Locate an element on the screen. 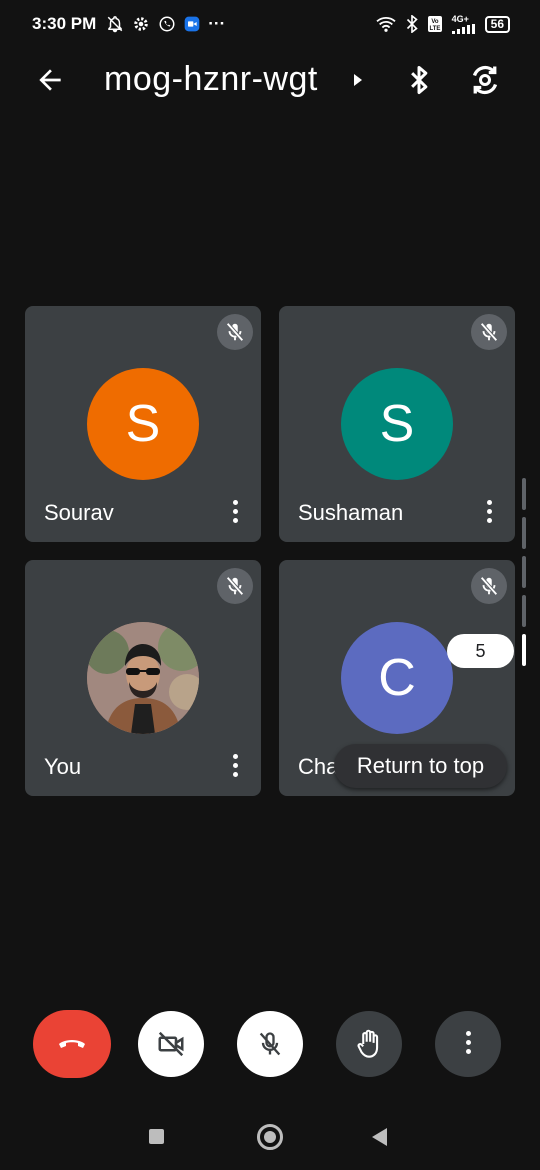  back-button is located at coordinates (50, 80).